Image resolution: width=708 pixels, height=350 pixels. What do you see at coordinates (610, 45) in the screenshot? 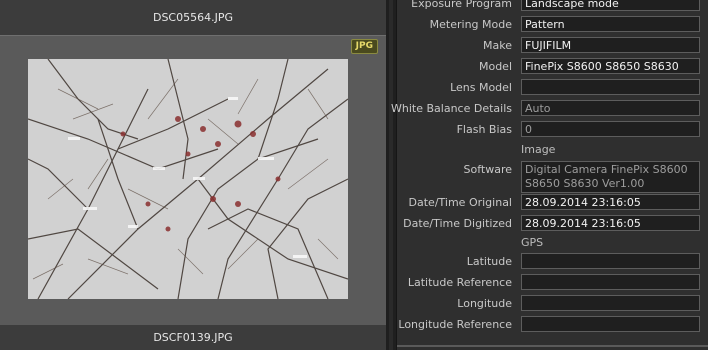
I see `make-field: FUJIFILM` at bounding box center [610, 45].